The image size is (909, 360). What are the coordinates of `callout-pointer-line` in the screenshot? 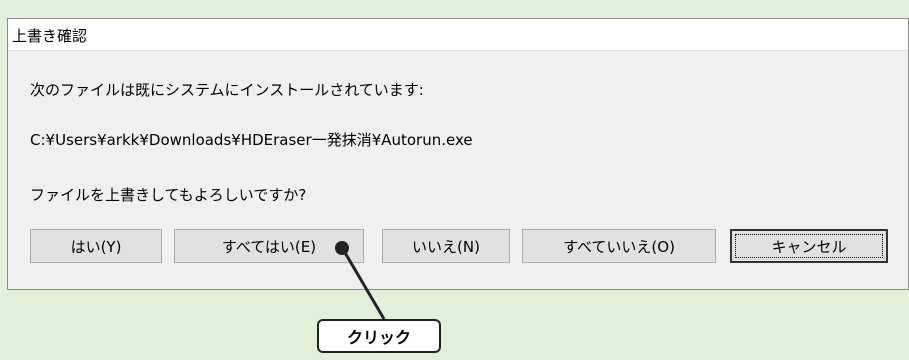 It's located at (364, 285).